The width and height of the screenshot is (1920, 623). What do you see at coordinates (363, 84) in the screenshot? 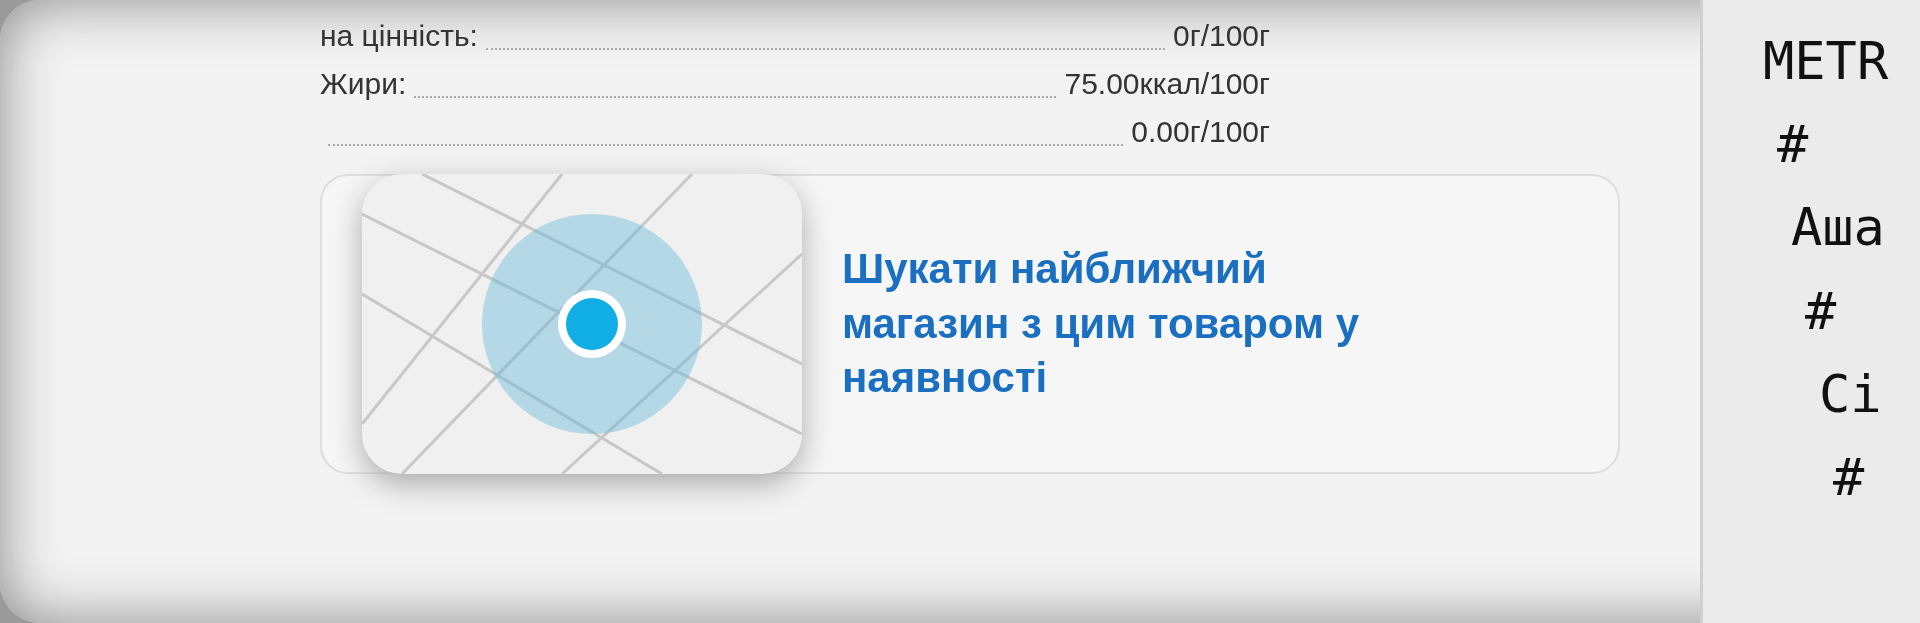
I see `nutrient-label: Жири:` at bounding box center [363, 84].